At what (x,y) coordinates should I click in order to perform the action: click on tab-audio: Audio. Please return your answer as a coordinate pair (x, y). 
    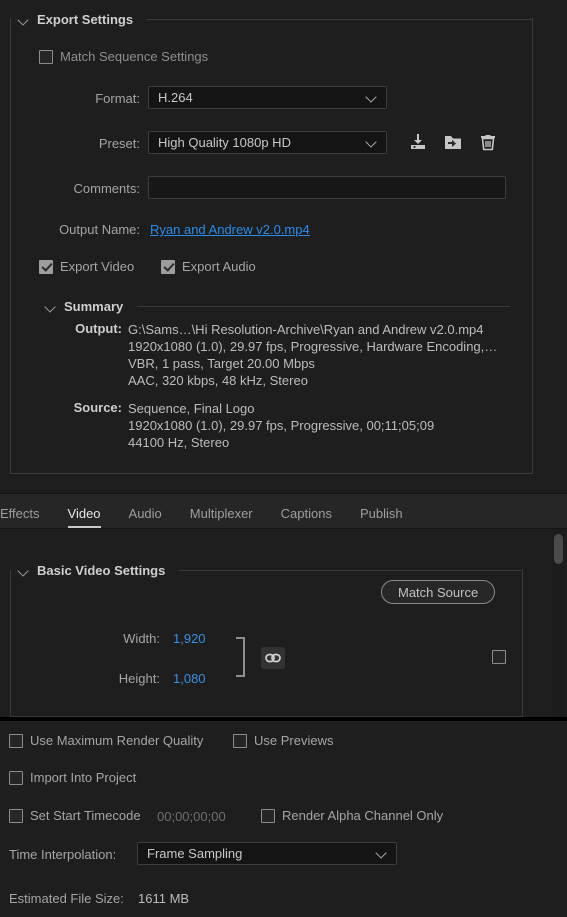
    Looking at the image, I should click on (145, 517).